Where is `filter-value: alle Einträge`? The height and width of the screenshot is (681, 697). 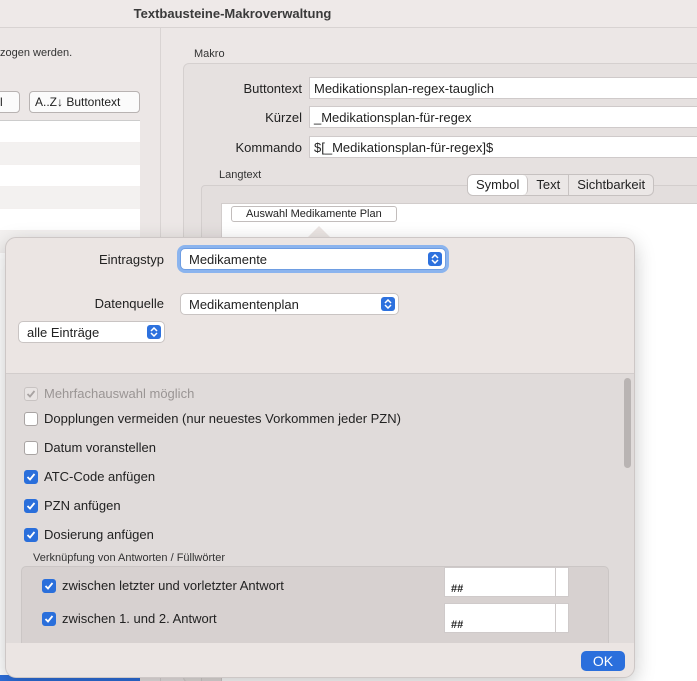 filter-value: alle Einträge is located at coordinates (63, 332).